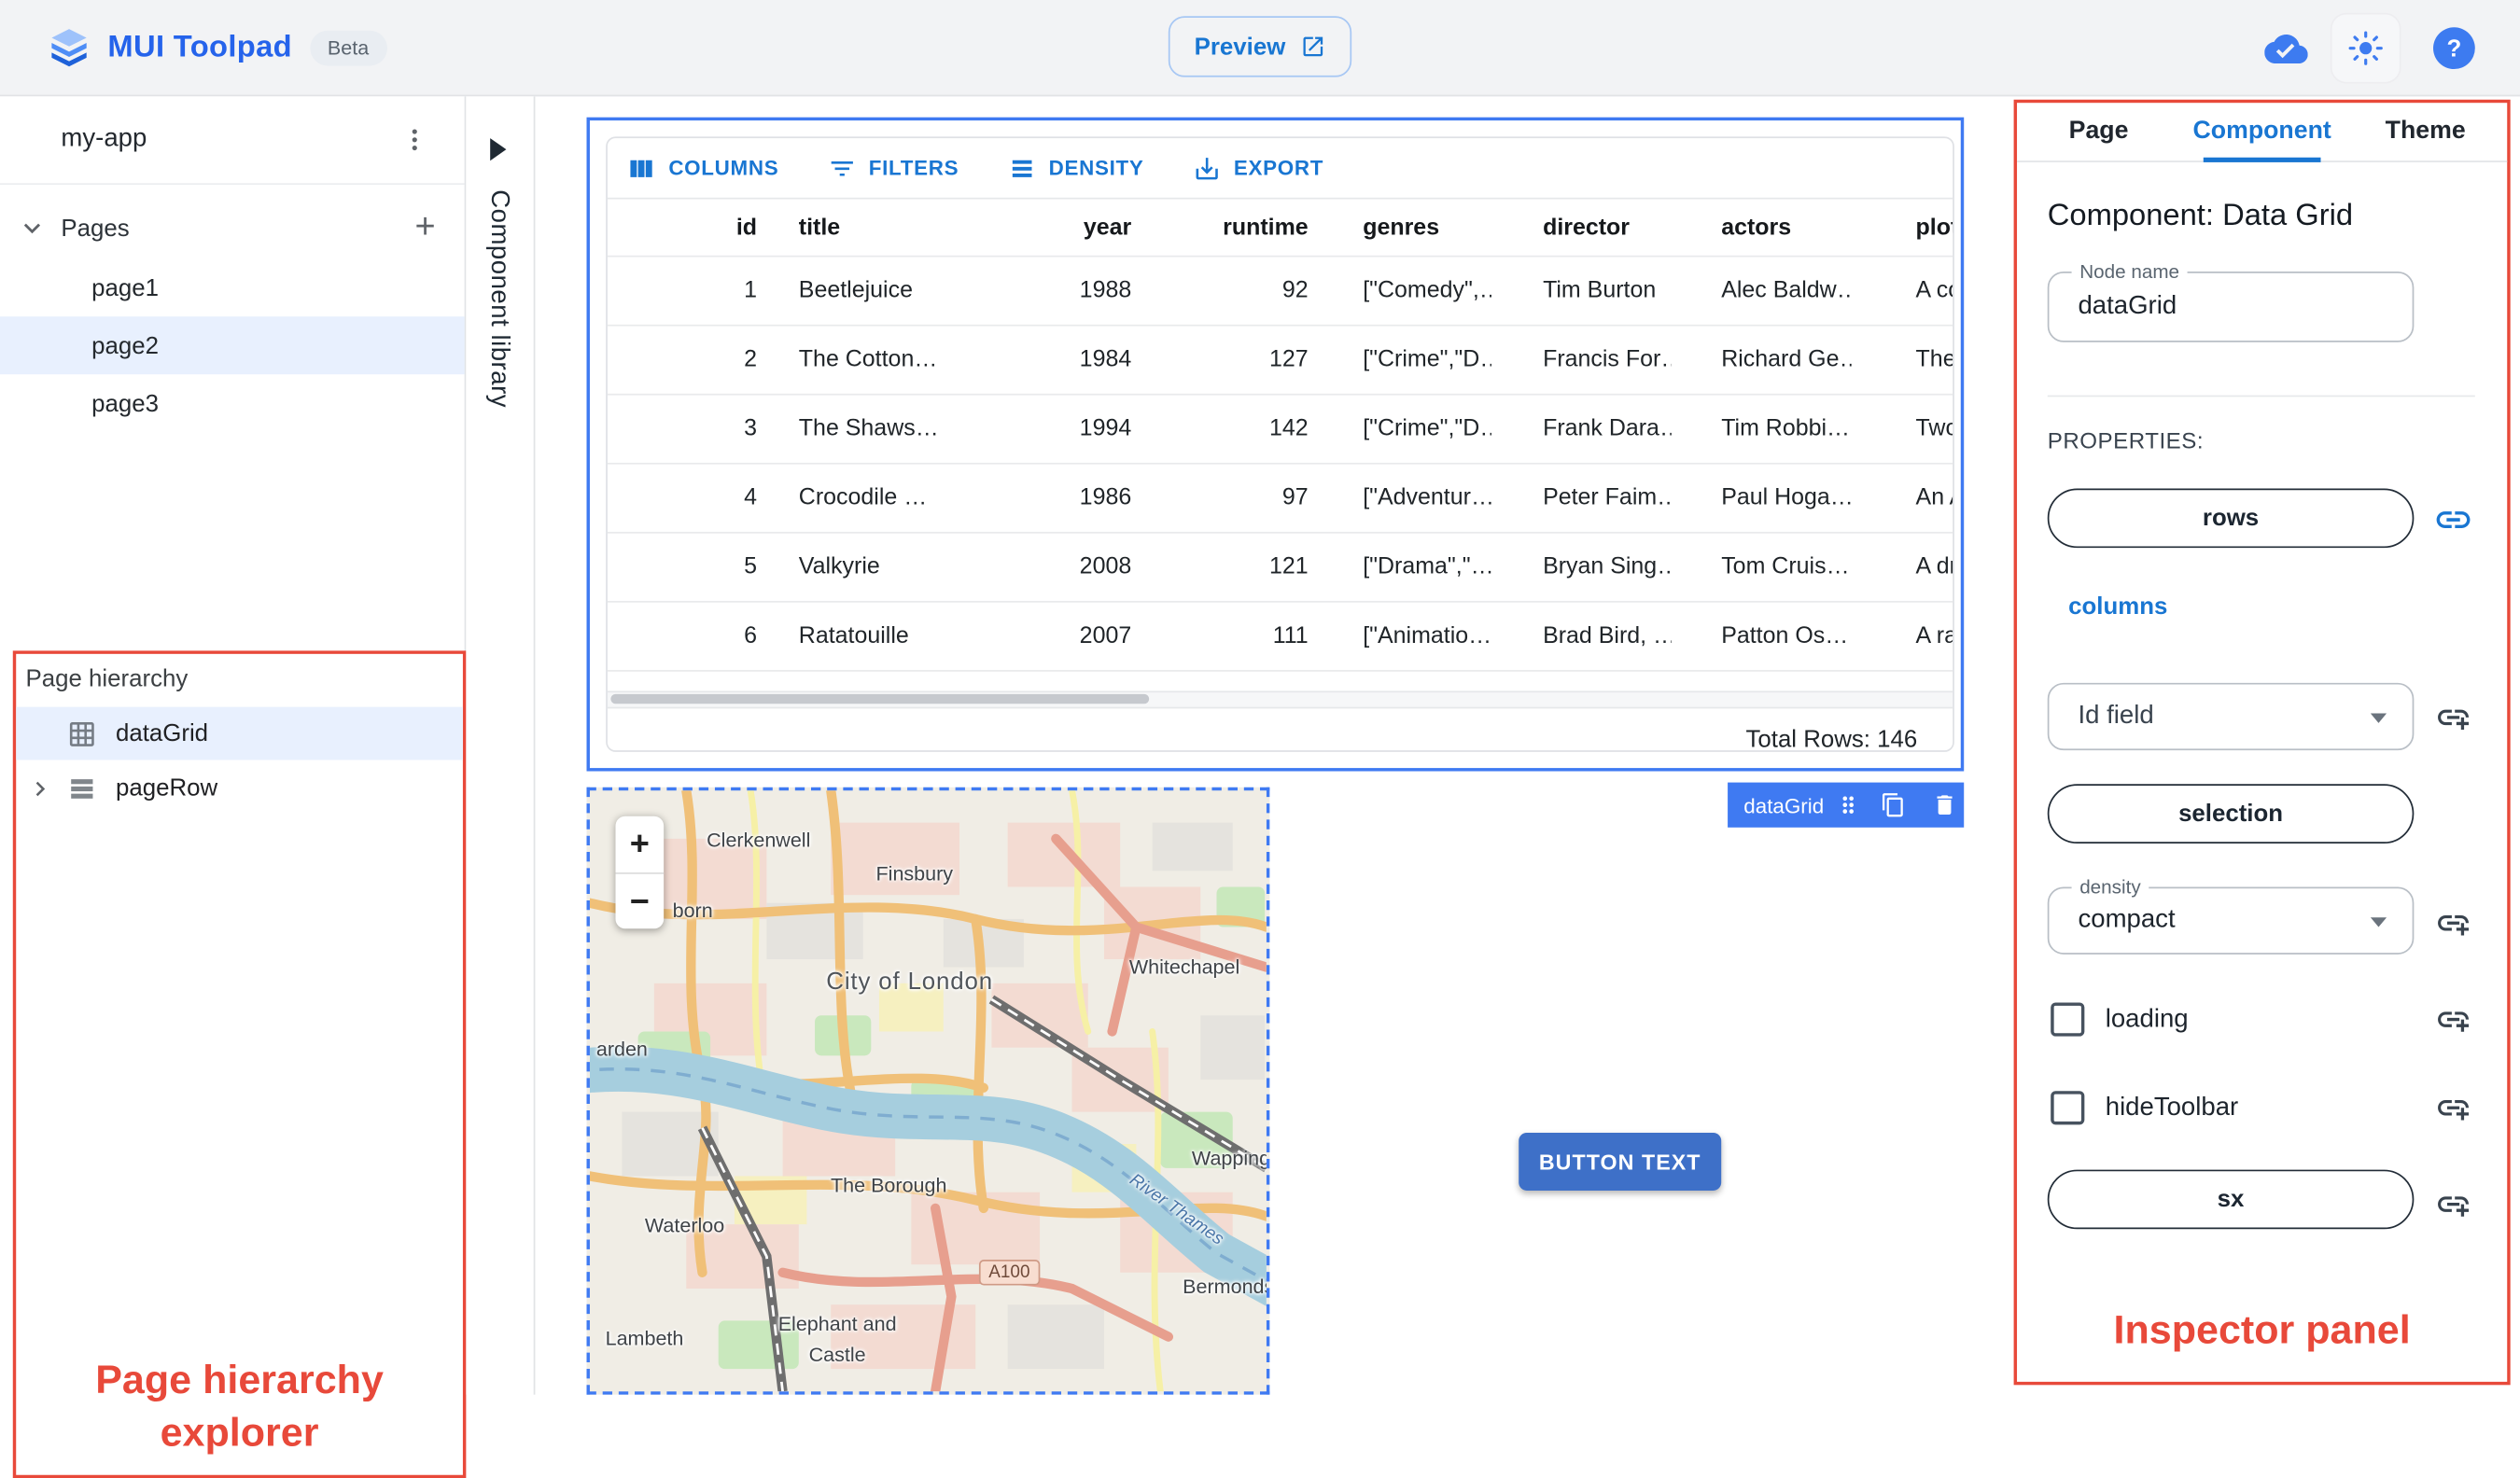  What do you see at coordinates (1288, 359) in the screenshot?
I see `table-cell: 127` at bounding box center [1288, 359].